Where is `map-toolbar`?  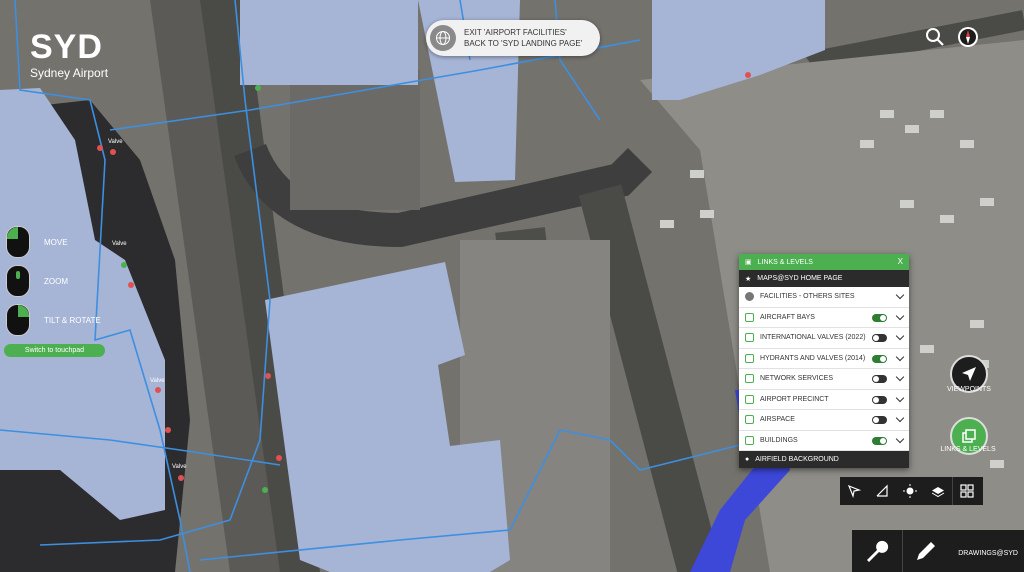
map-toolbar is located at coordinates (911, 491).